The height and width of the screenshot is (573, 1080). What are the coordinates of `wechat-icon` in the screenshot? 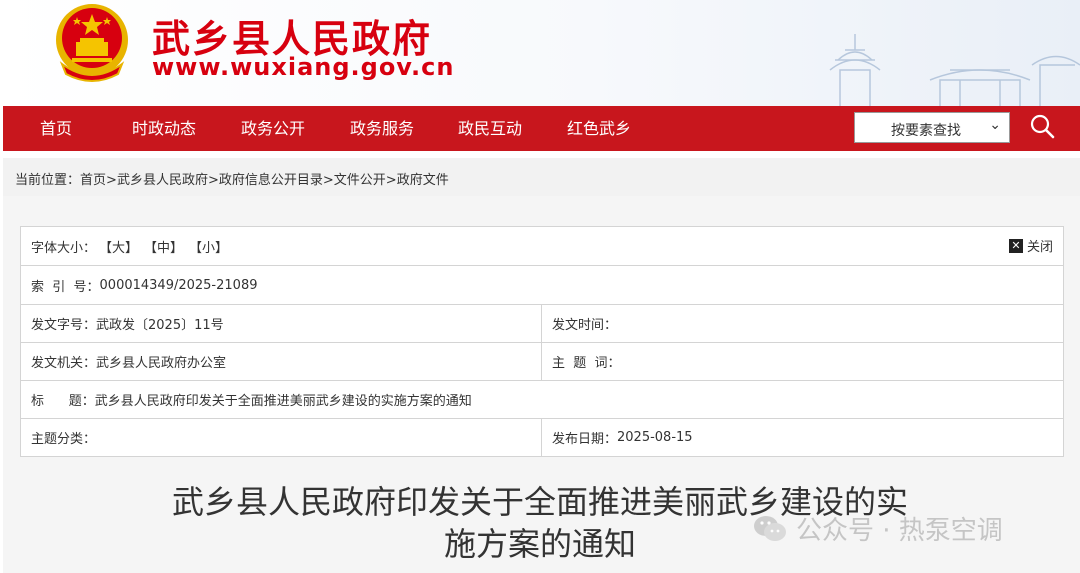 It's located at (770, 528).